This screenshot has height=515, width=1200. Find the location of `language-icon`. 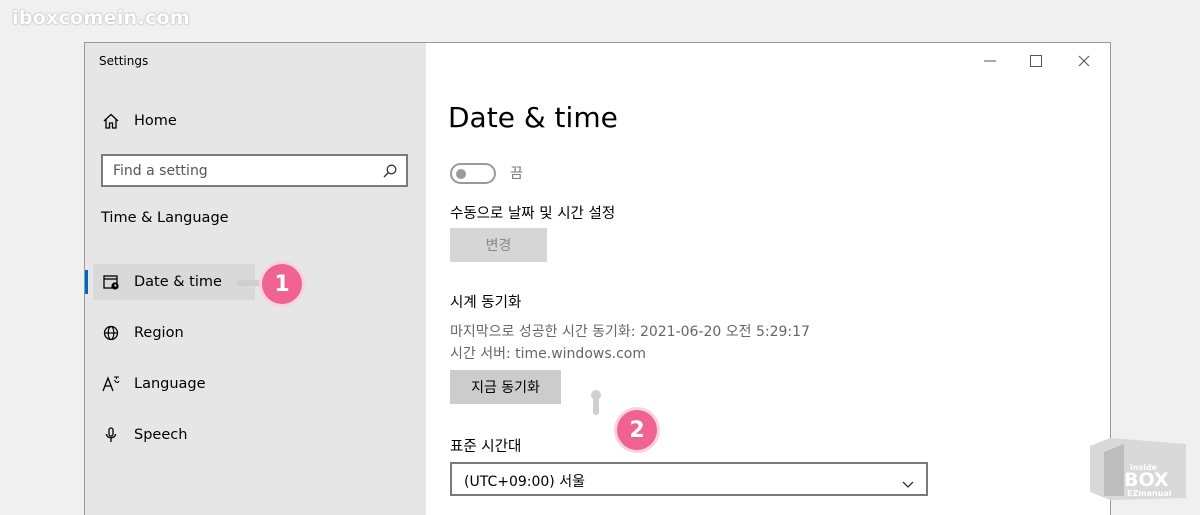

language-icon is located at coordinates (111, 384).